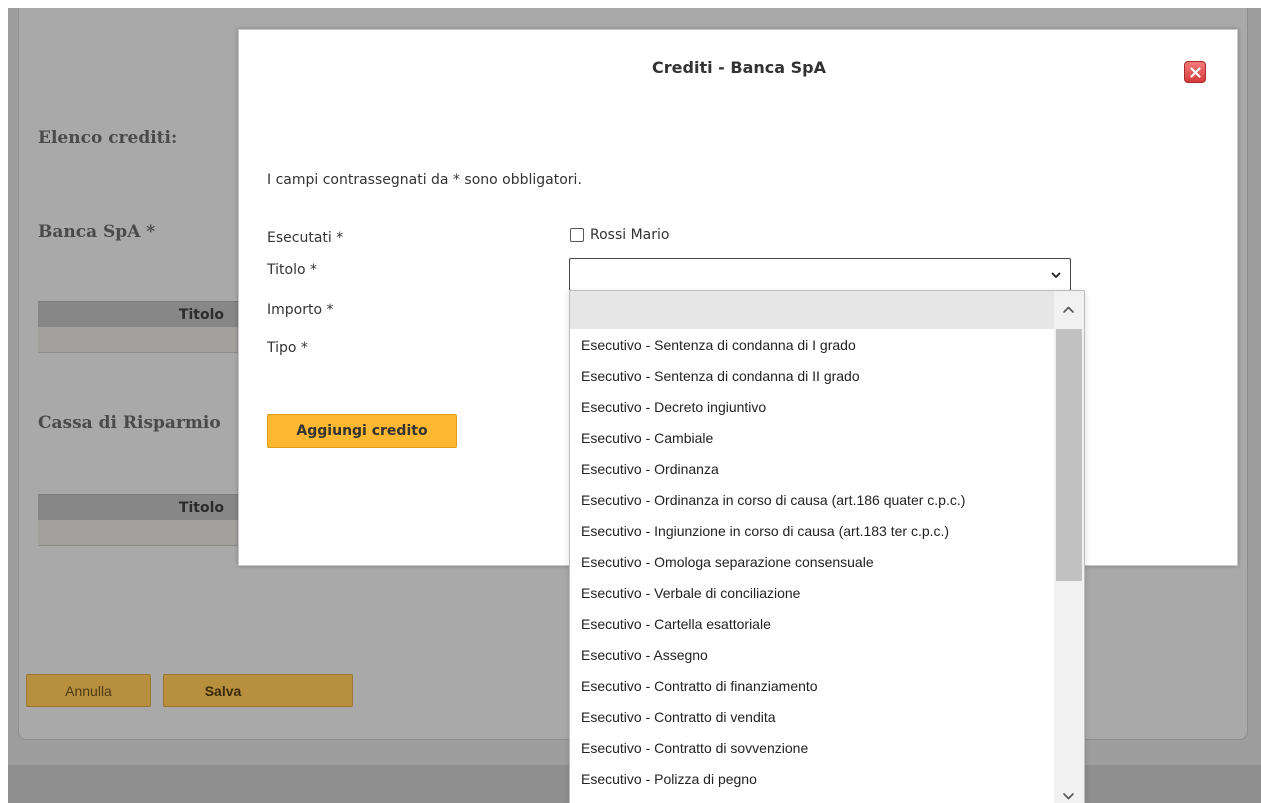 This screenshot has height=803, width=1261. What do you see at coordinates (630, 4) in the screenshot?
I see `page-top-edge` at bounding box center [630, 4].